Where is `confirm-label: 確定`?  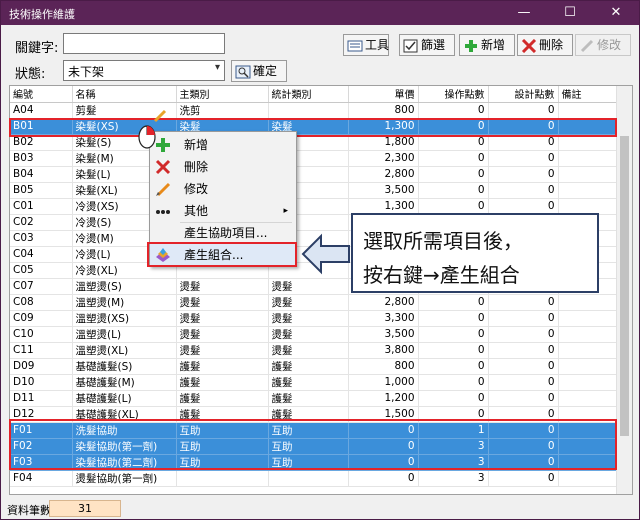 confirm-label: 確定 is located at coordinates (265, 71).